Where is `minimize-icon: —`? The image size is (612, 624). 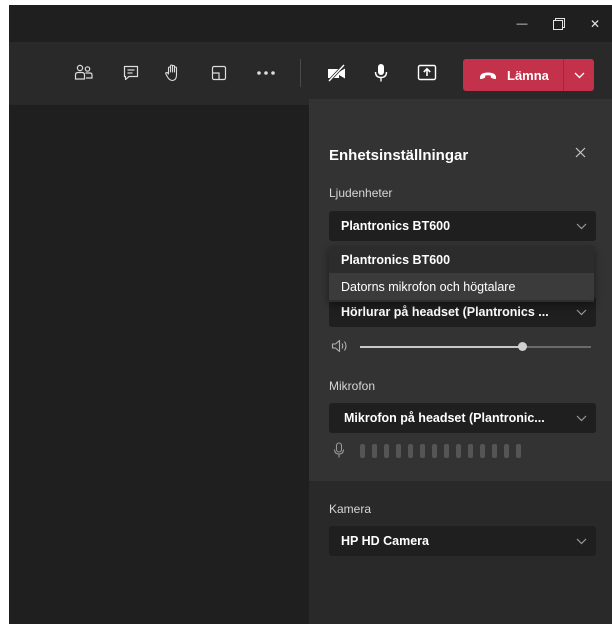
minimize-icon: — is located at coordinates (522, 23).